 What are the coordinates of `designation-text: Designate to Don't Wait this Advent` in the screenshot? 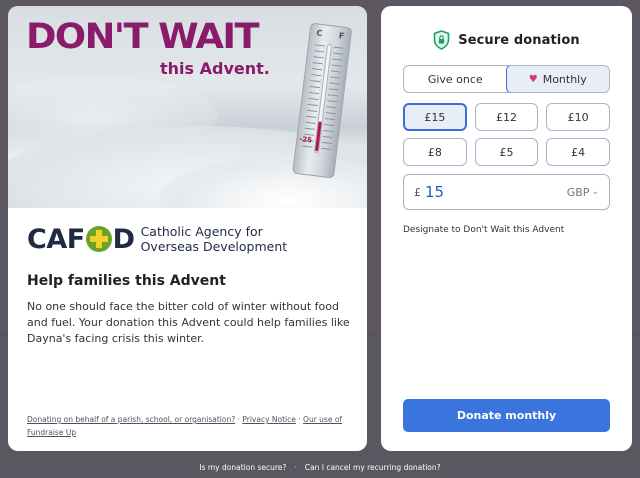 It's located at (484, 230).